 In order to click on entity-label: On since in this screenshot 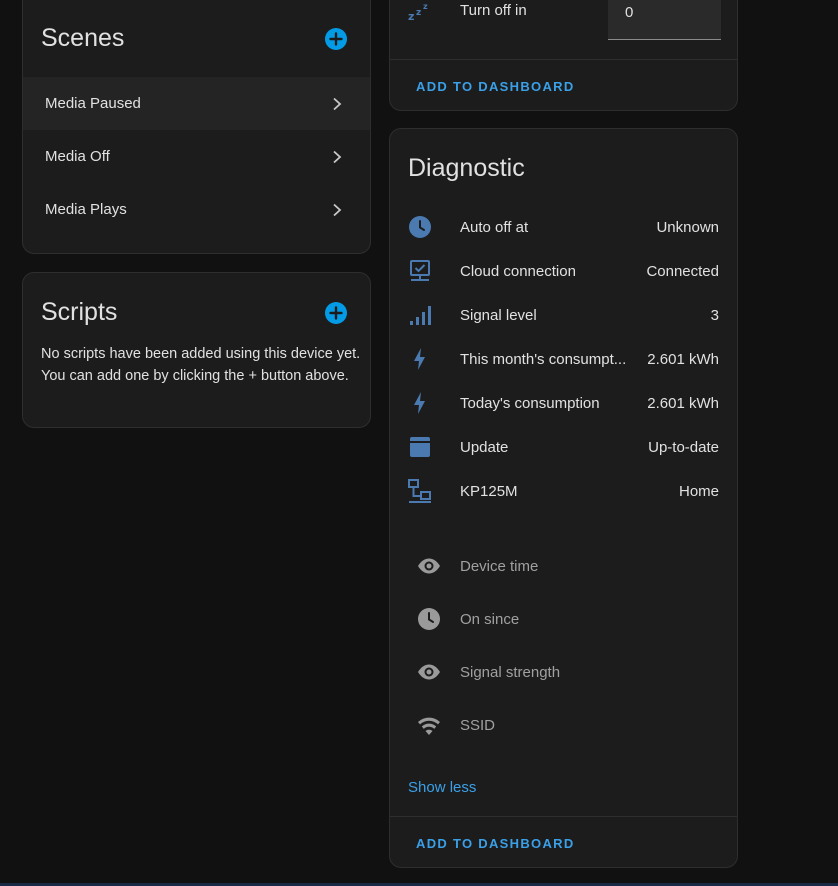, I will do `click(490, 619)`.